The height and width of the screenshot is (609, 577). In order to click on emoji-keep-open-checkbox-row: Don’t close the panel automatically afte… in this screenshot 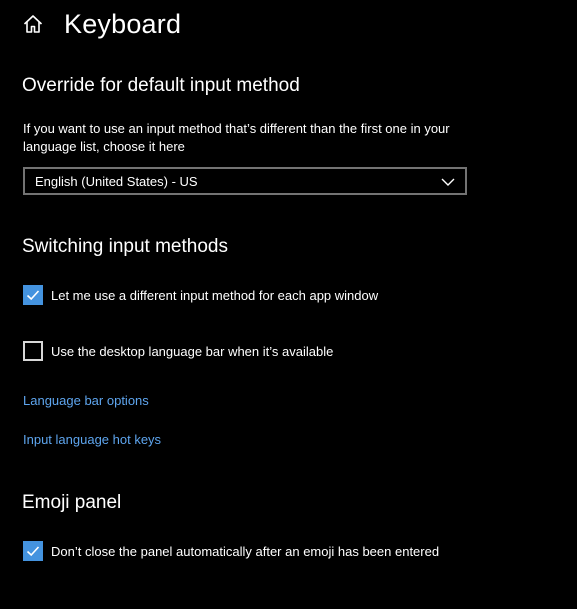, I will do `click(231, 551)`.